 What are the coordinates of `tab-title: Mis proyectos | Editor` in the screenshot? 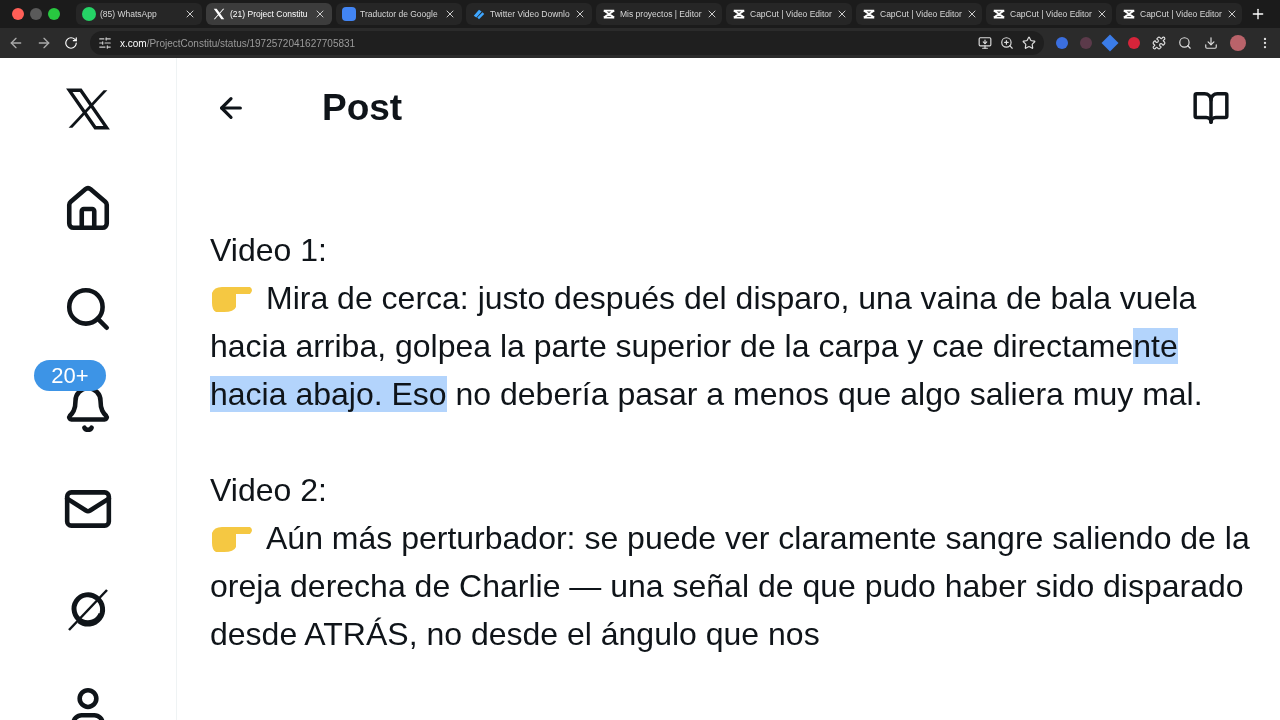 It's located at (661, 14).